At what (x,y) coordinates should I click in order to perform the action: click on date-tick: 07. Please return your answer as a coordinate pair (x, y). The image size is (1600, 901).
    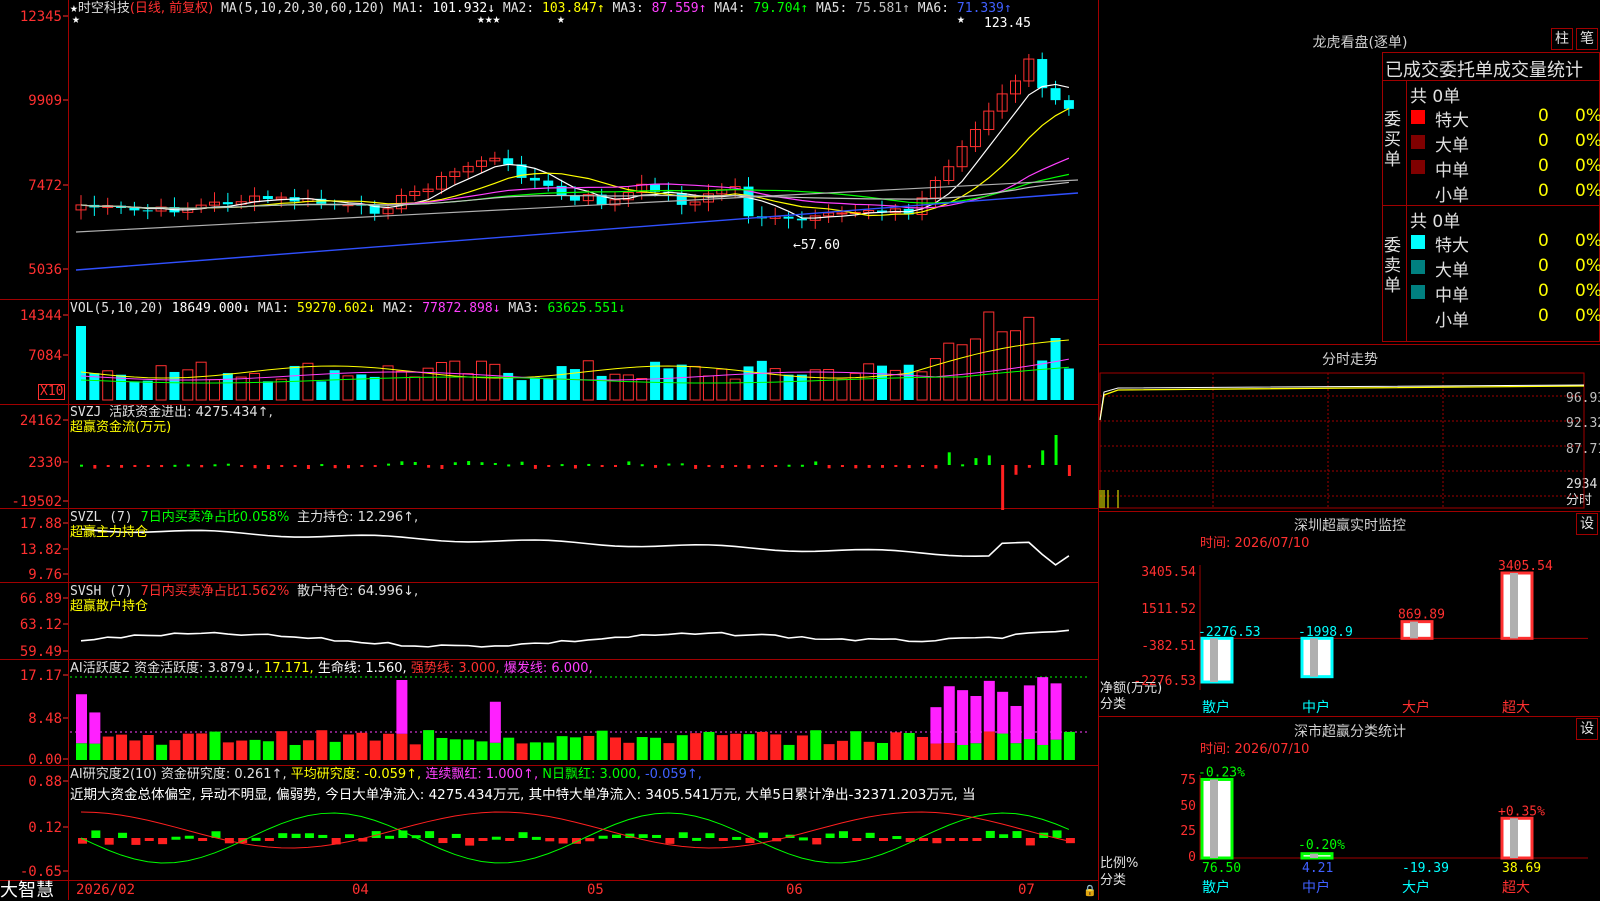
    Looking at the image, I should click on (1026, 890).